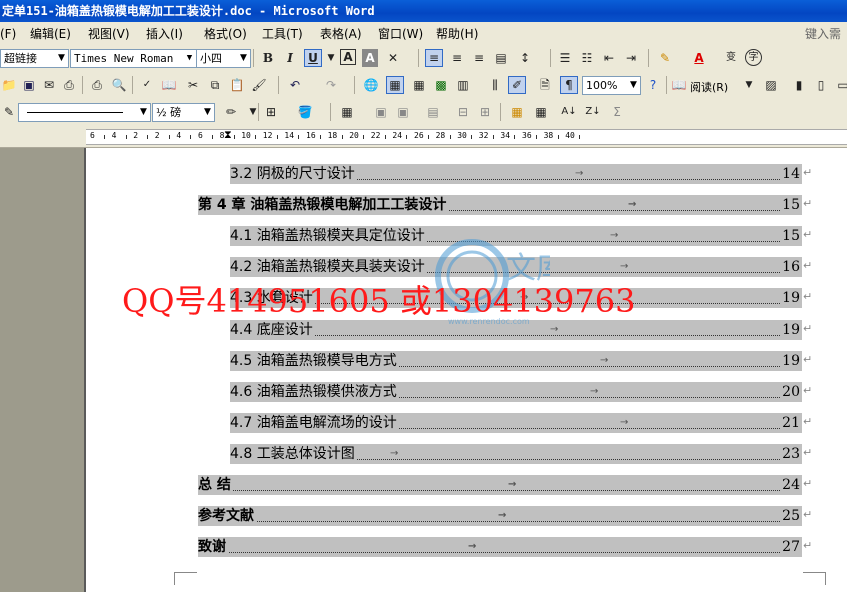  Describe the element at coordinates (433, 112) in the screenshot. I see `align-cell-icon: ▤` at that location.